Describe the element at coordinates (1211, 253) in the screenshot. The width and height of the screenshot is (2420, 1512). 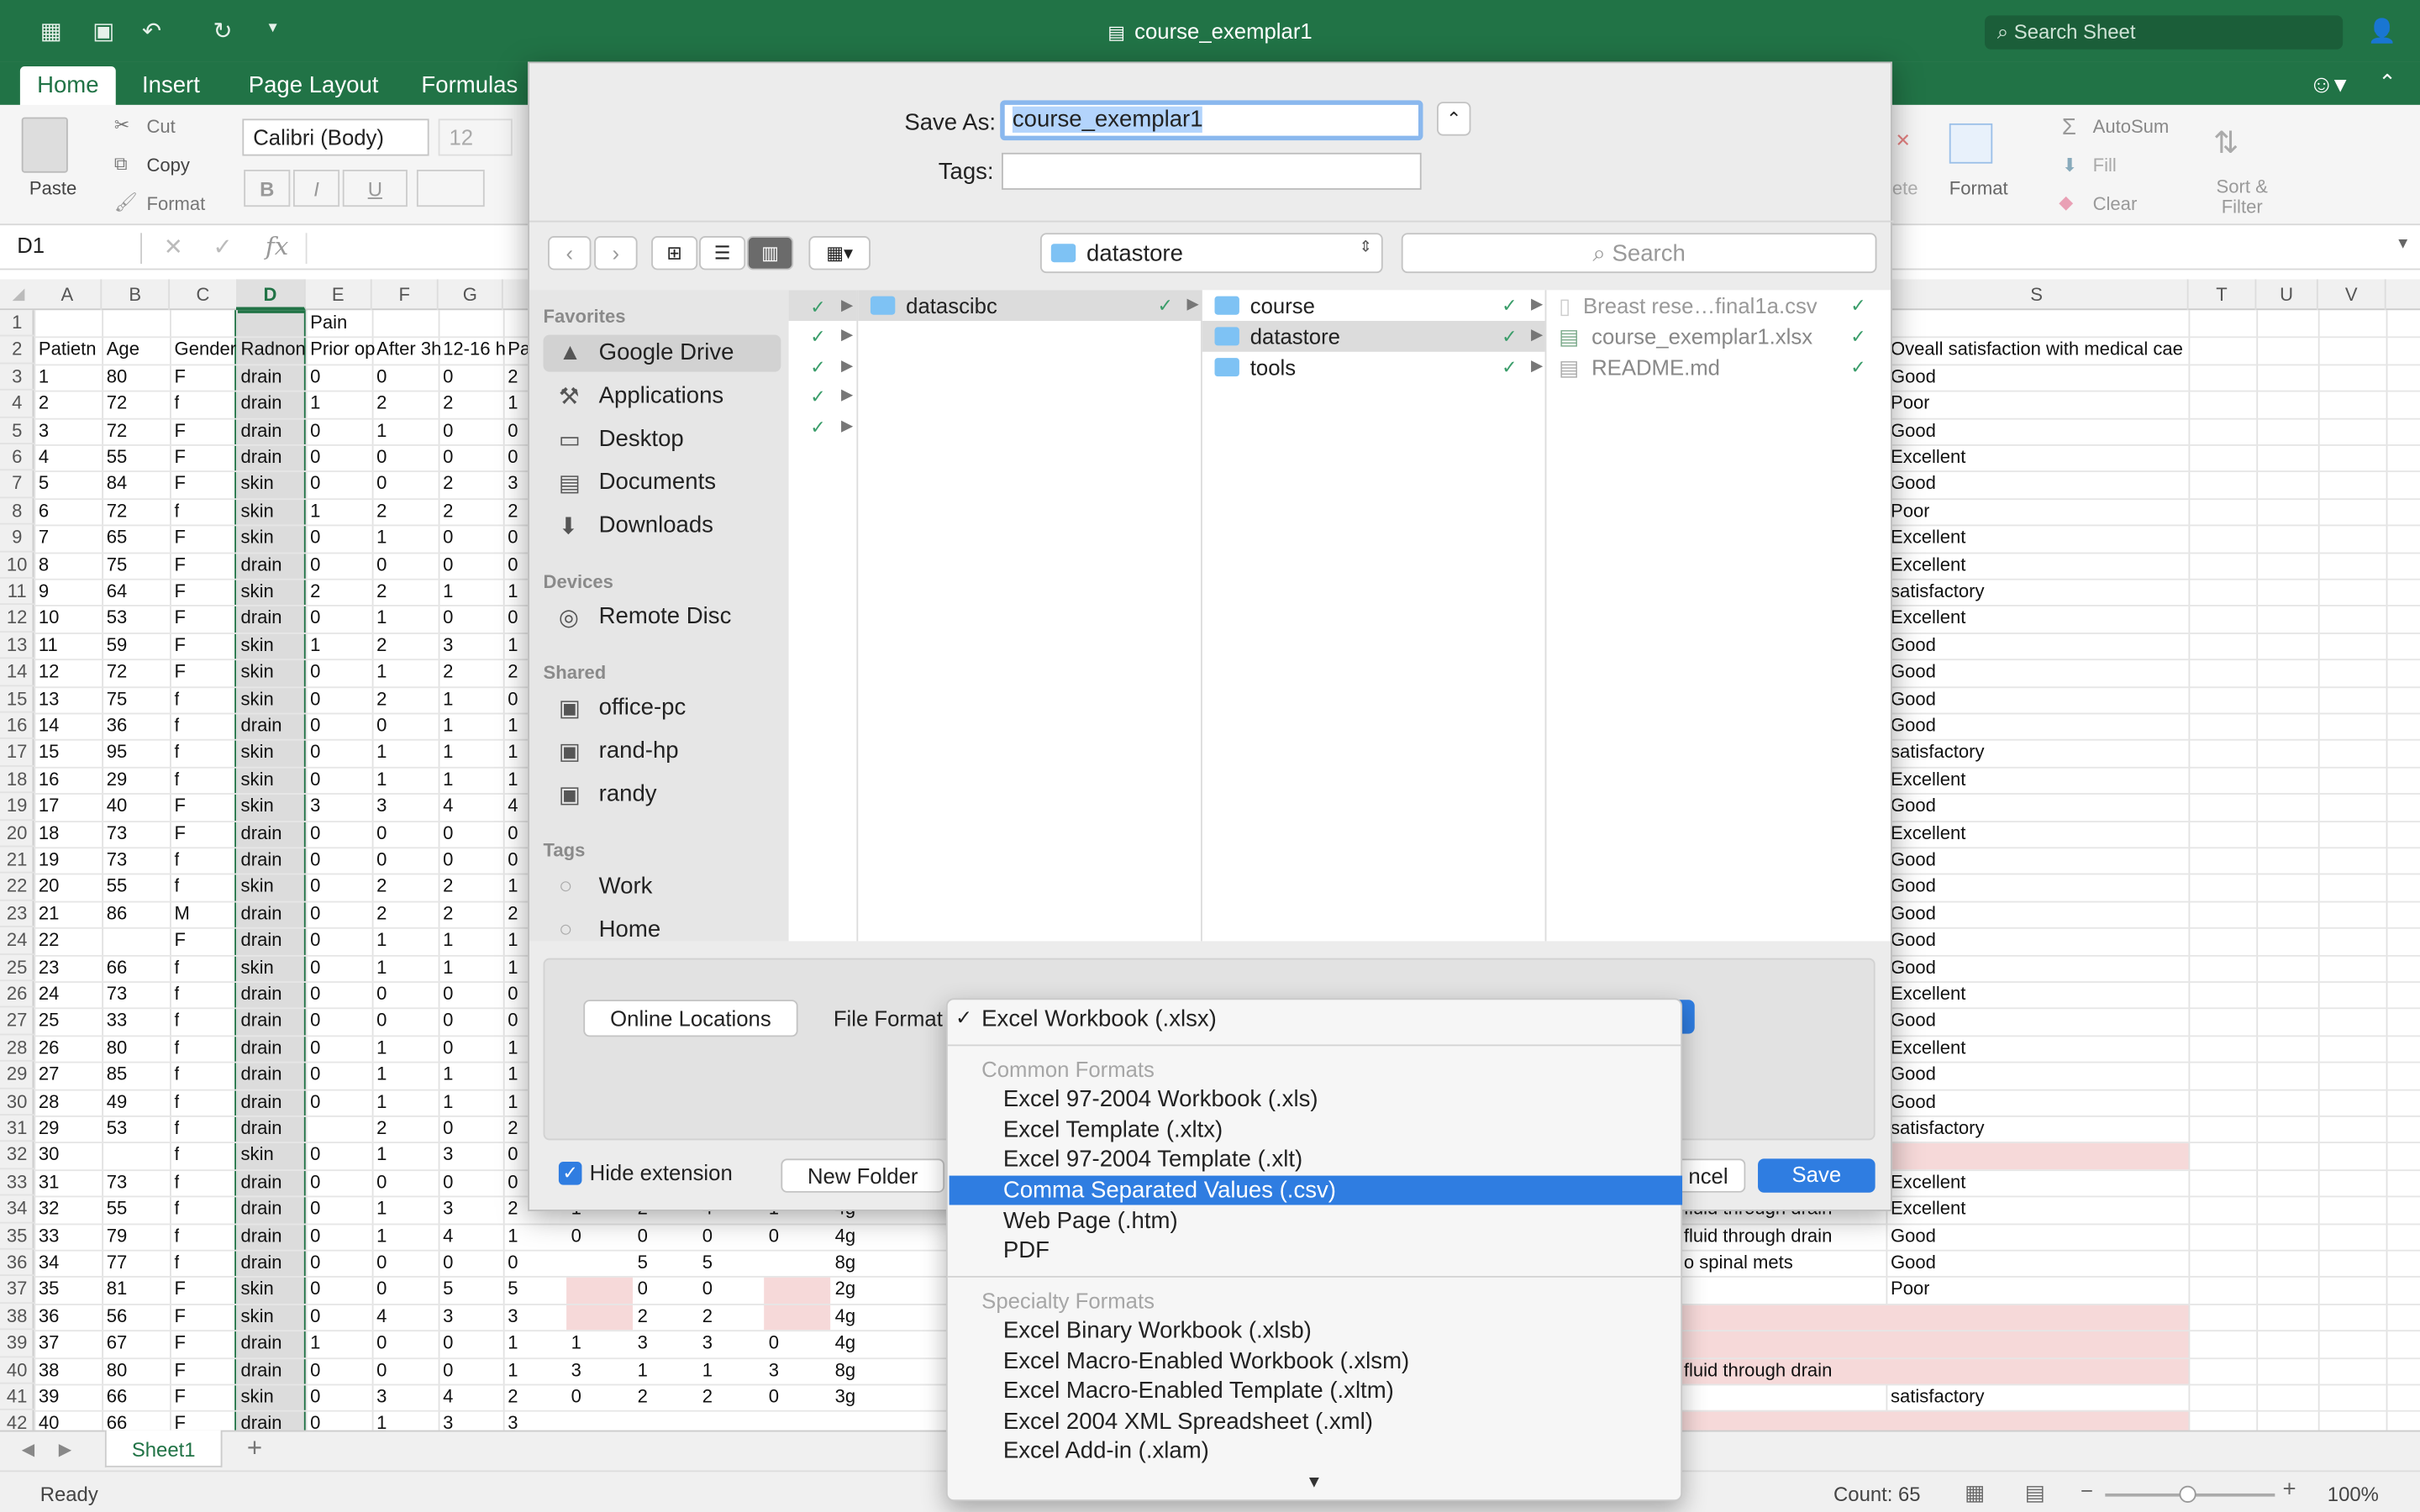
I see `location-popup: datastore ⇕` at that location.